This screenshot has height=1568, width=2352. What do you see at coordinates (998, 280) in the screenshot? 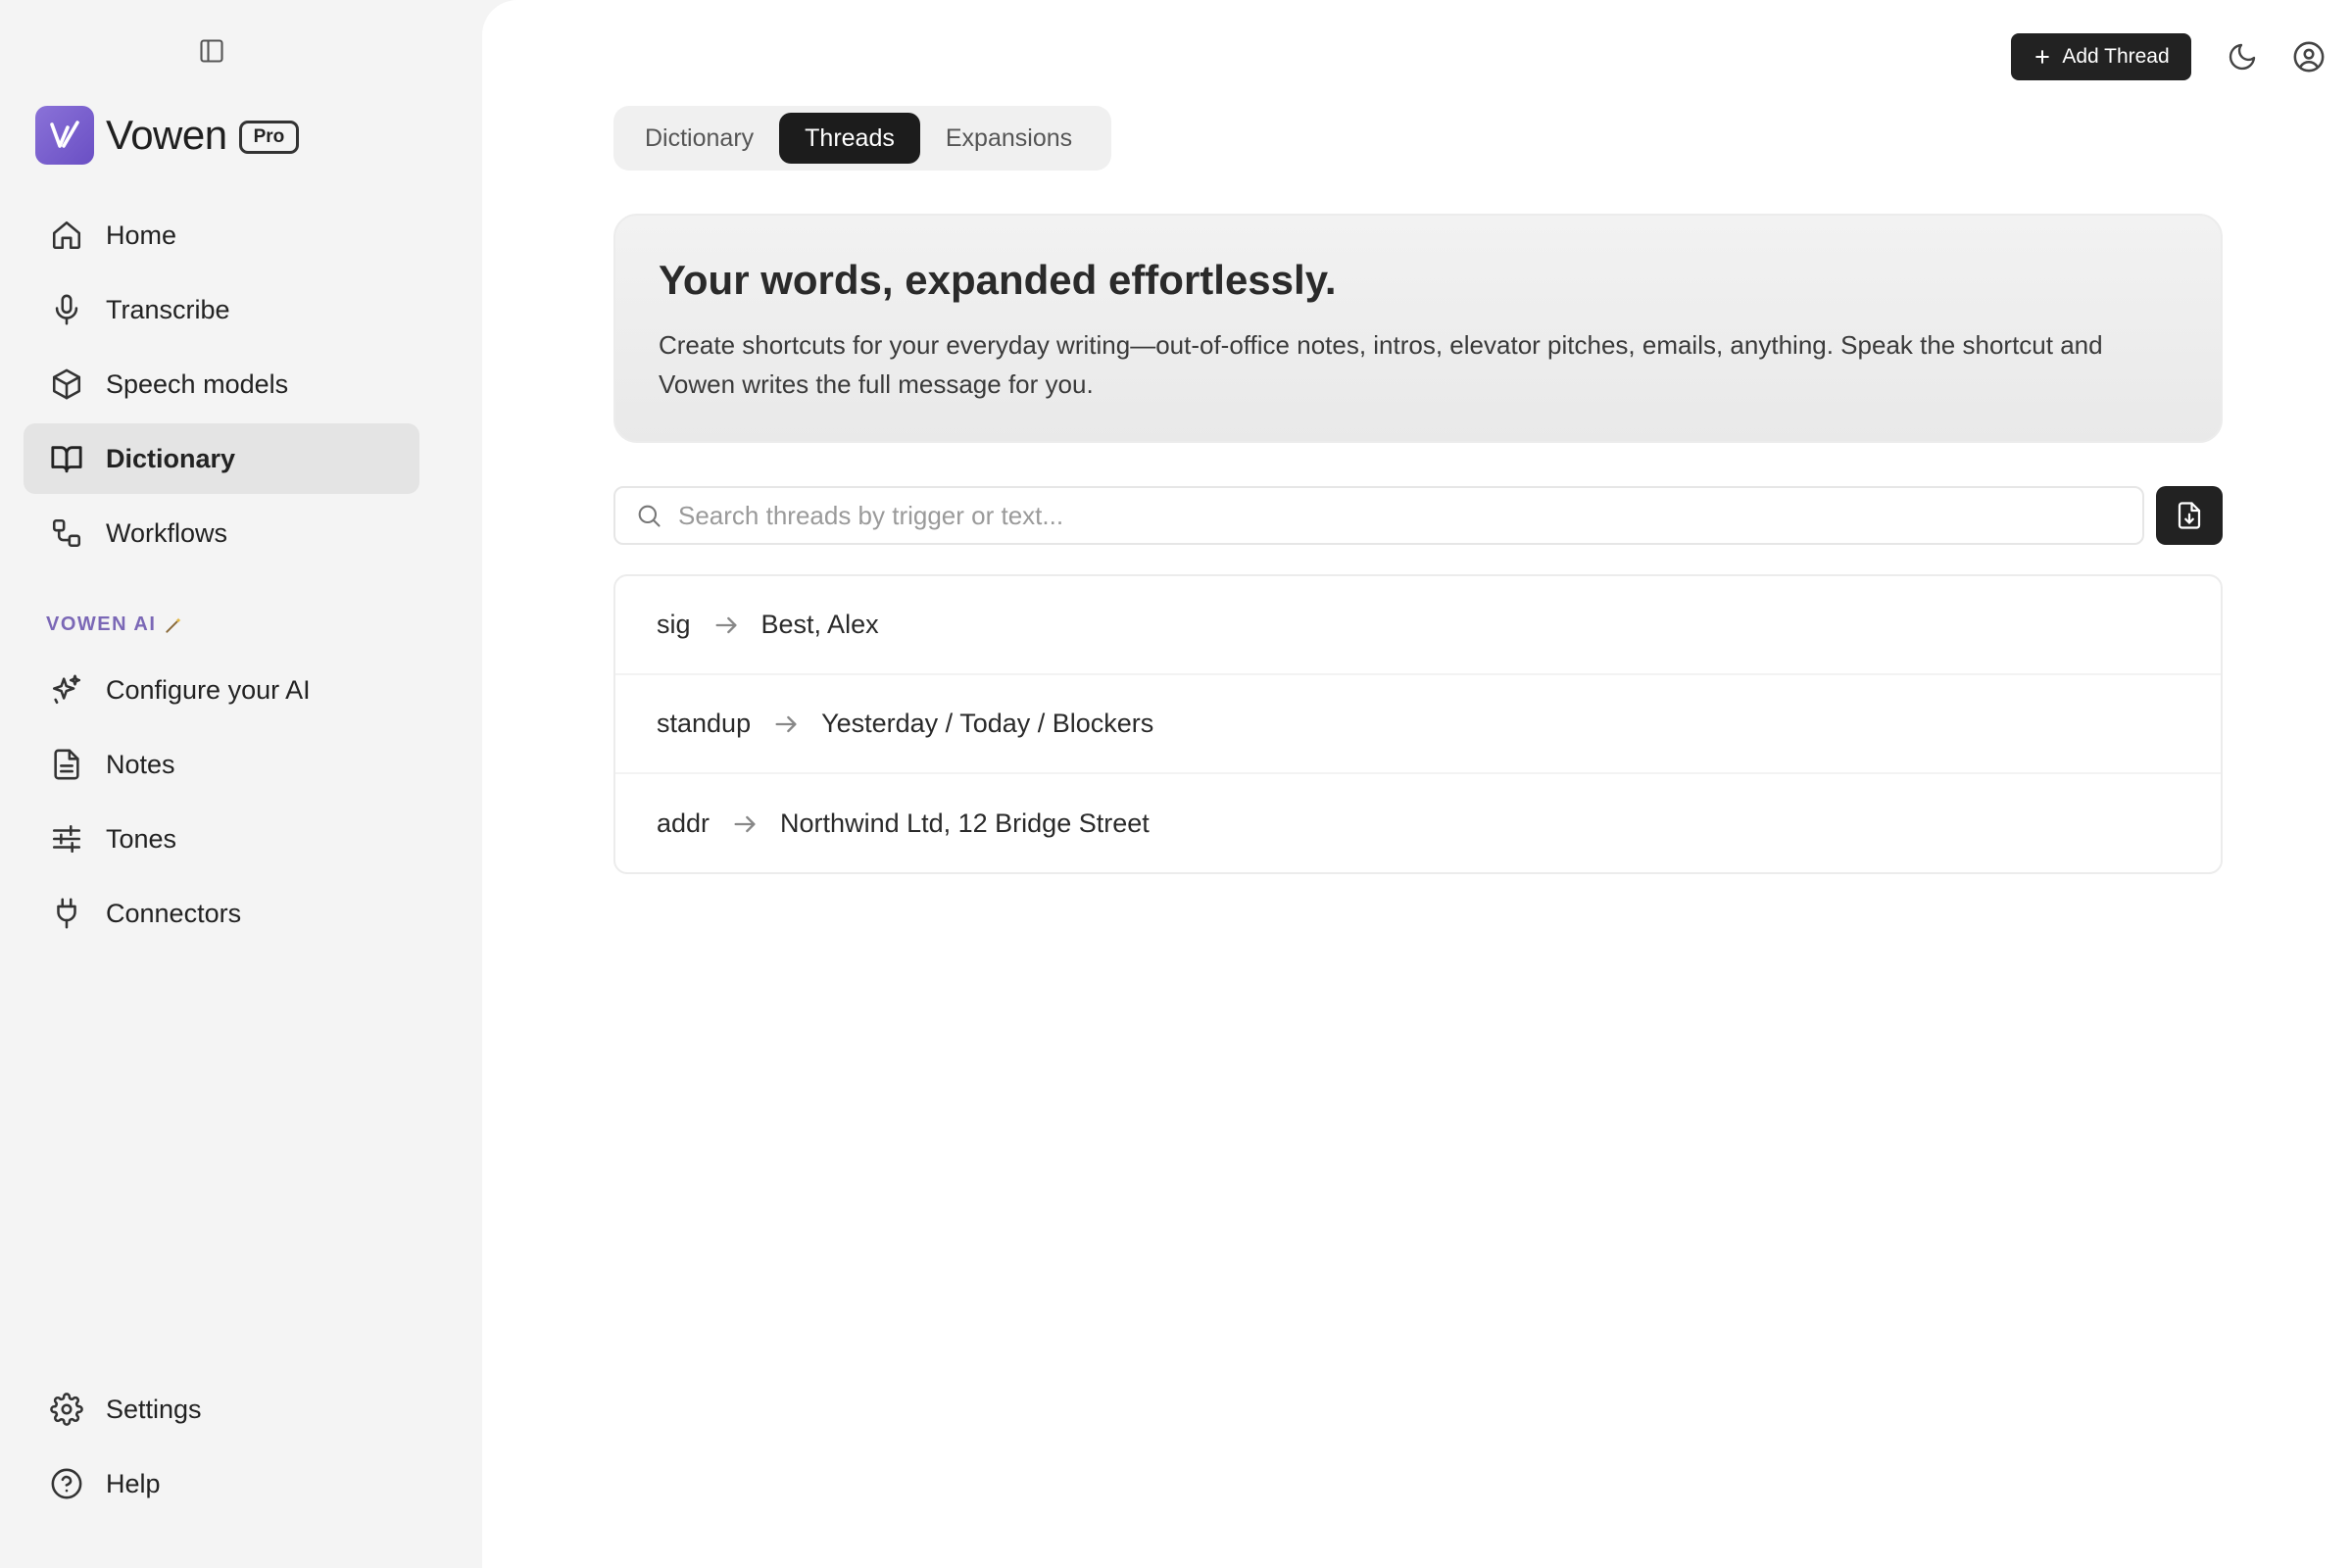
I see `intro-title: Your words, expanded effortlessly.` at bounding box center [998, 280].